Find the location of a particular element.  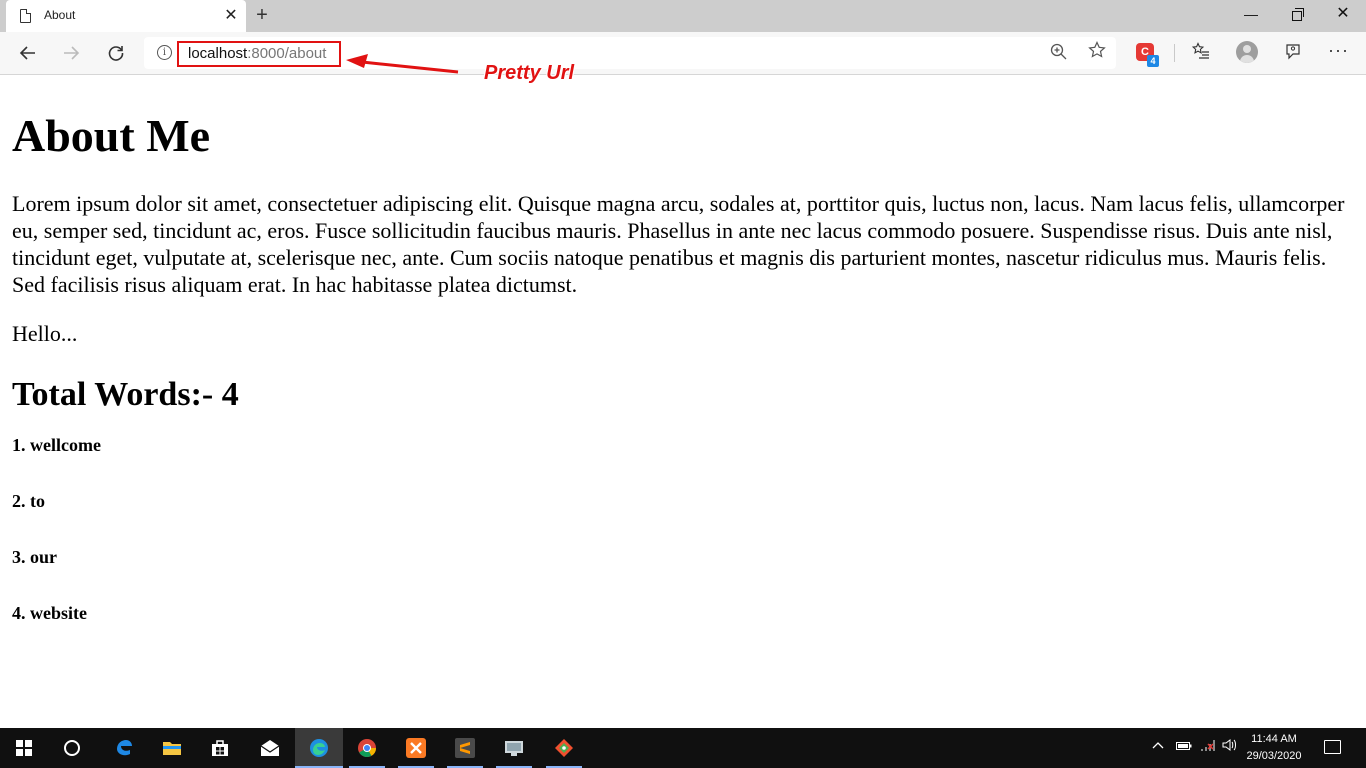

close-window-button: ✕ is located at coordinates (1343, 15).